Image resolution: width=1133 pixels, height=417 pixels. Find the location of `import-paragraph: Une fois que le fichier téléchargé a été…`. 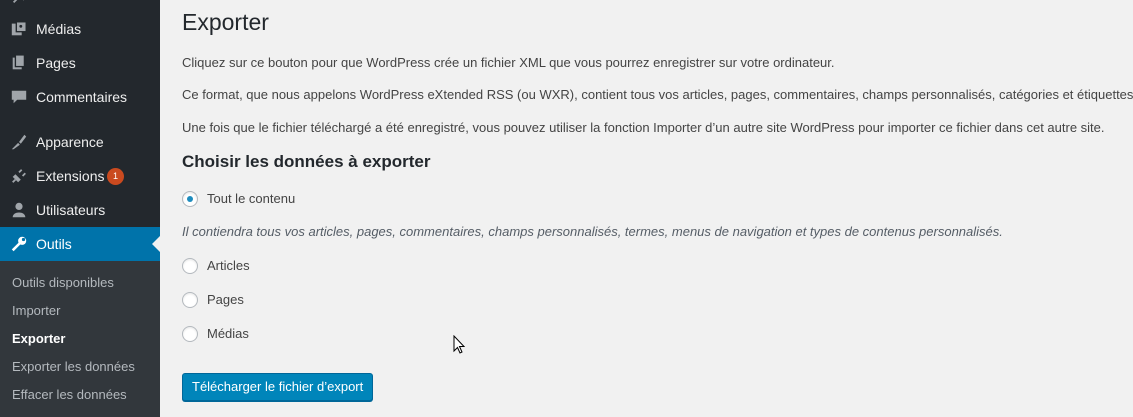

import-paragraph: Une fois que le fichier téléchargé a été… is located at coordinates (643, 127).